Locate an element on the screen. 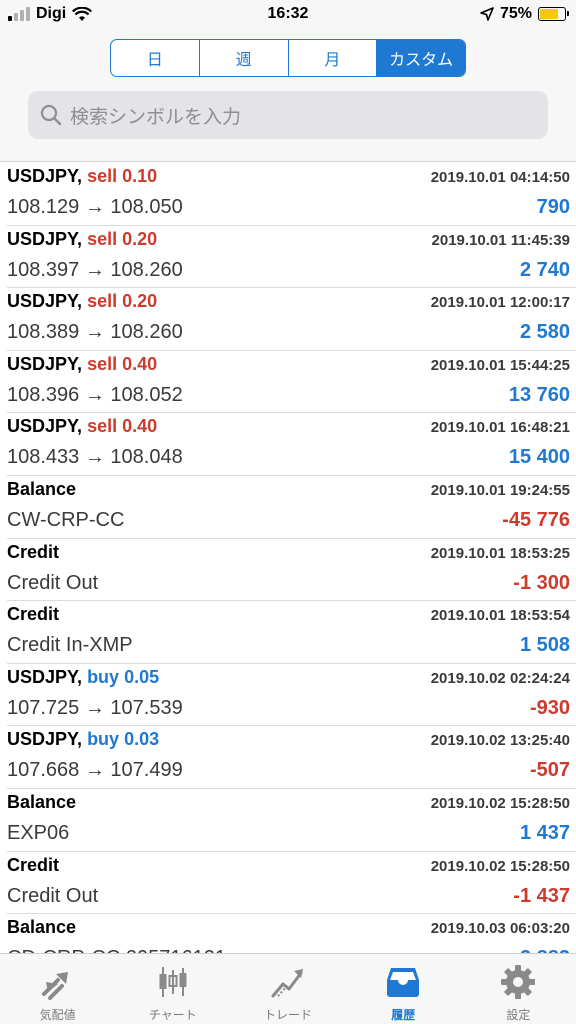  tab-trade: トレード is located at coordinates (287, 989).